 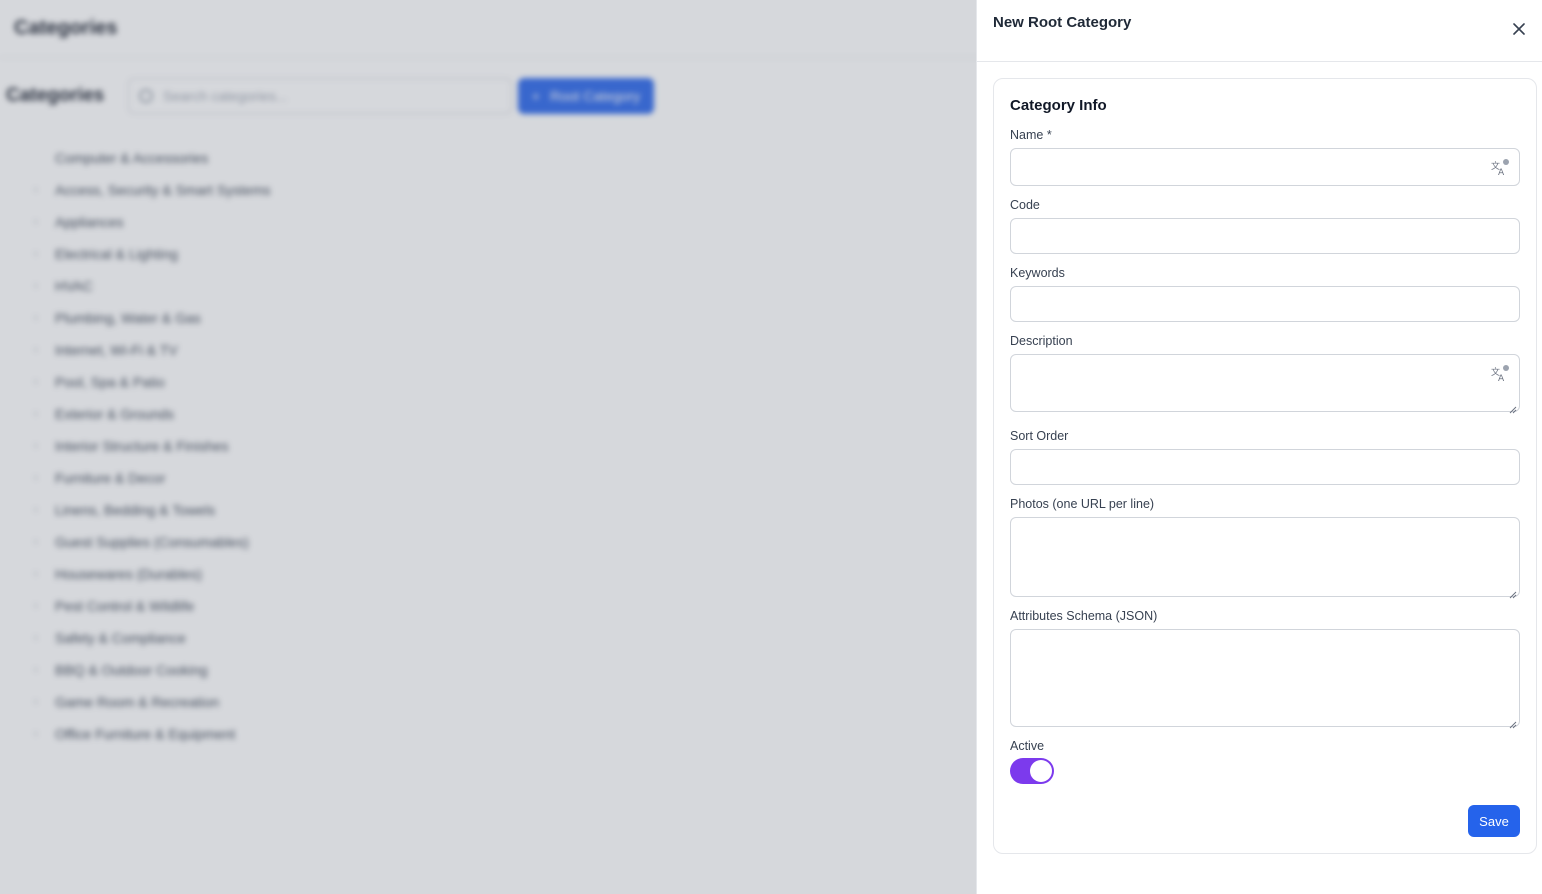 What do you see at coordinates (1041, 771) in the screenshot?
I see `toggle-knob` at bounding box center [1041, 771].